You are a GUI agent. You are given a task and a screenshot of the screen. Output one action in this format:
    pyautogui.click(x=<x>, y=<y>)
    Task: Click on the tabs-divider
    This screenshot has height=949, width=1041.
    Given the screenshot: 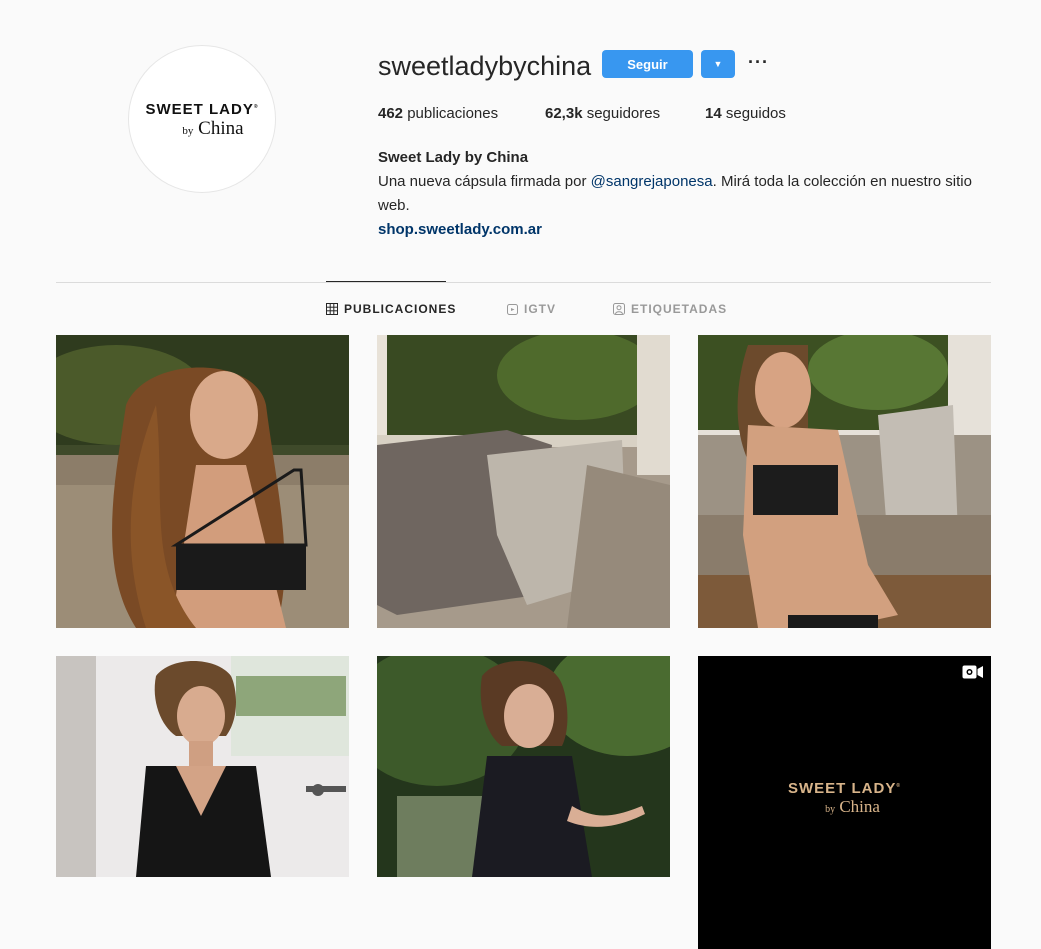 What is the action you would take?
    pyautogui.click(x=523, y=282)
    